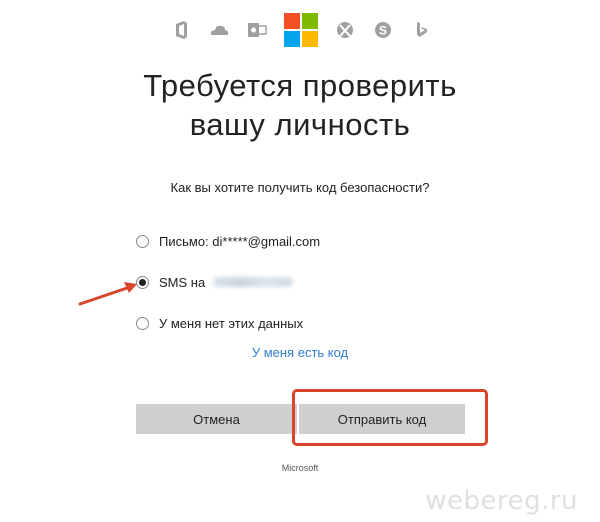 The width and height of the screenshot is (600, 522). Describe the element at coordinates (253, 282) in the screenshot. I see `masked-phone-number` at that location.